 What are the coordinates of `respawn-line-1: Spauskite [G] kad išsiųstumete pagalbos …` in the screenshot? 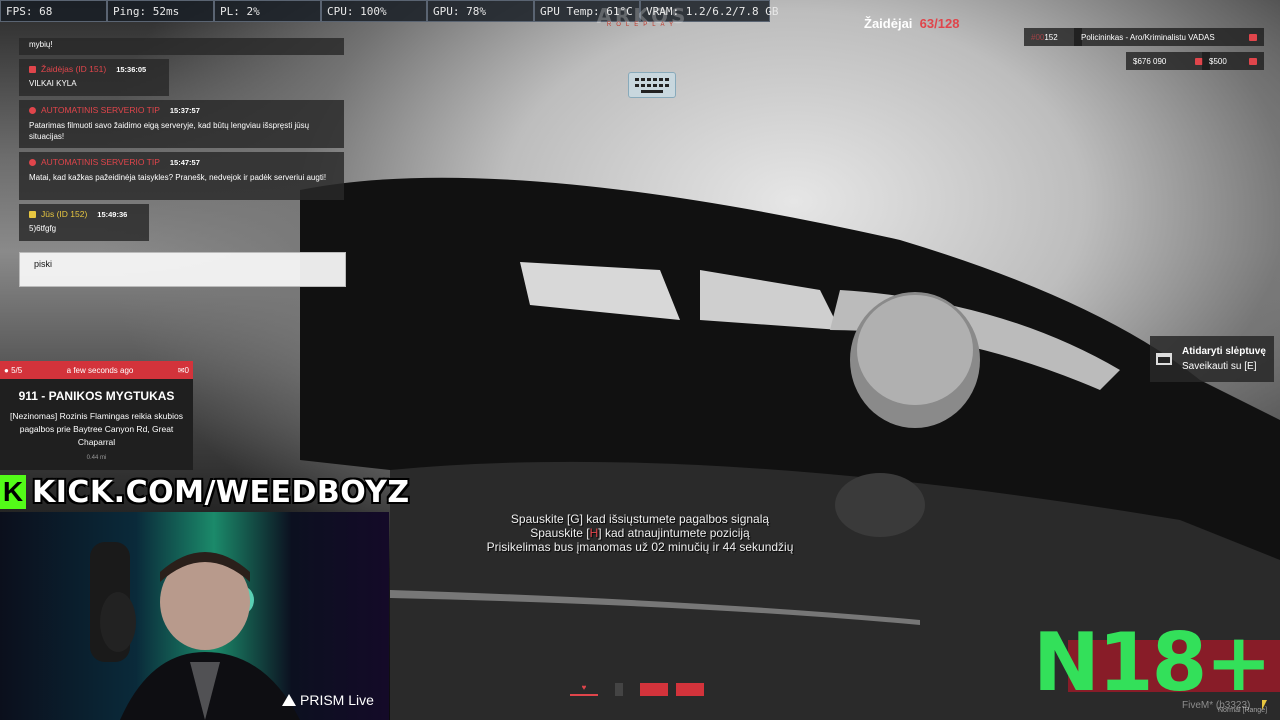 It's located at (640, 519).